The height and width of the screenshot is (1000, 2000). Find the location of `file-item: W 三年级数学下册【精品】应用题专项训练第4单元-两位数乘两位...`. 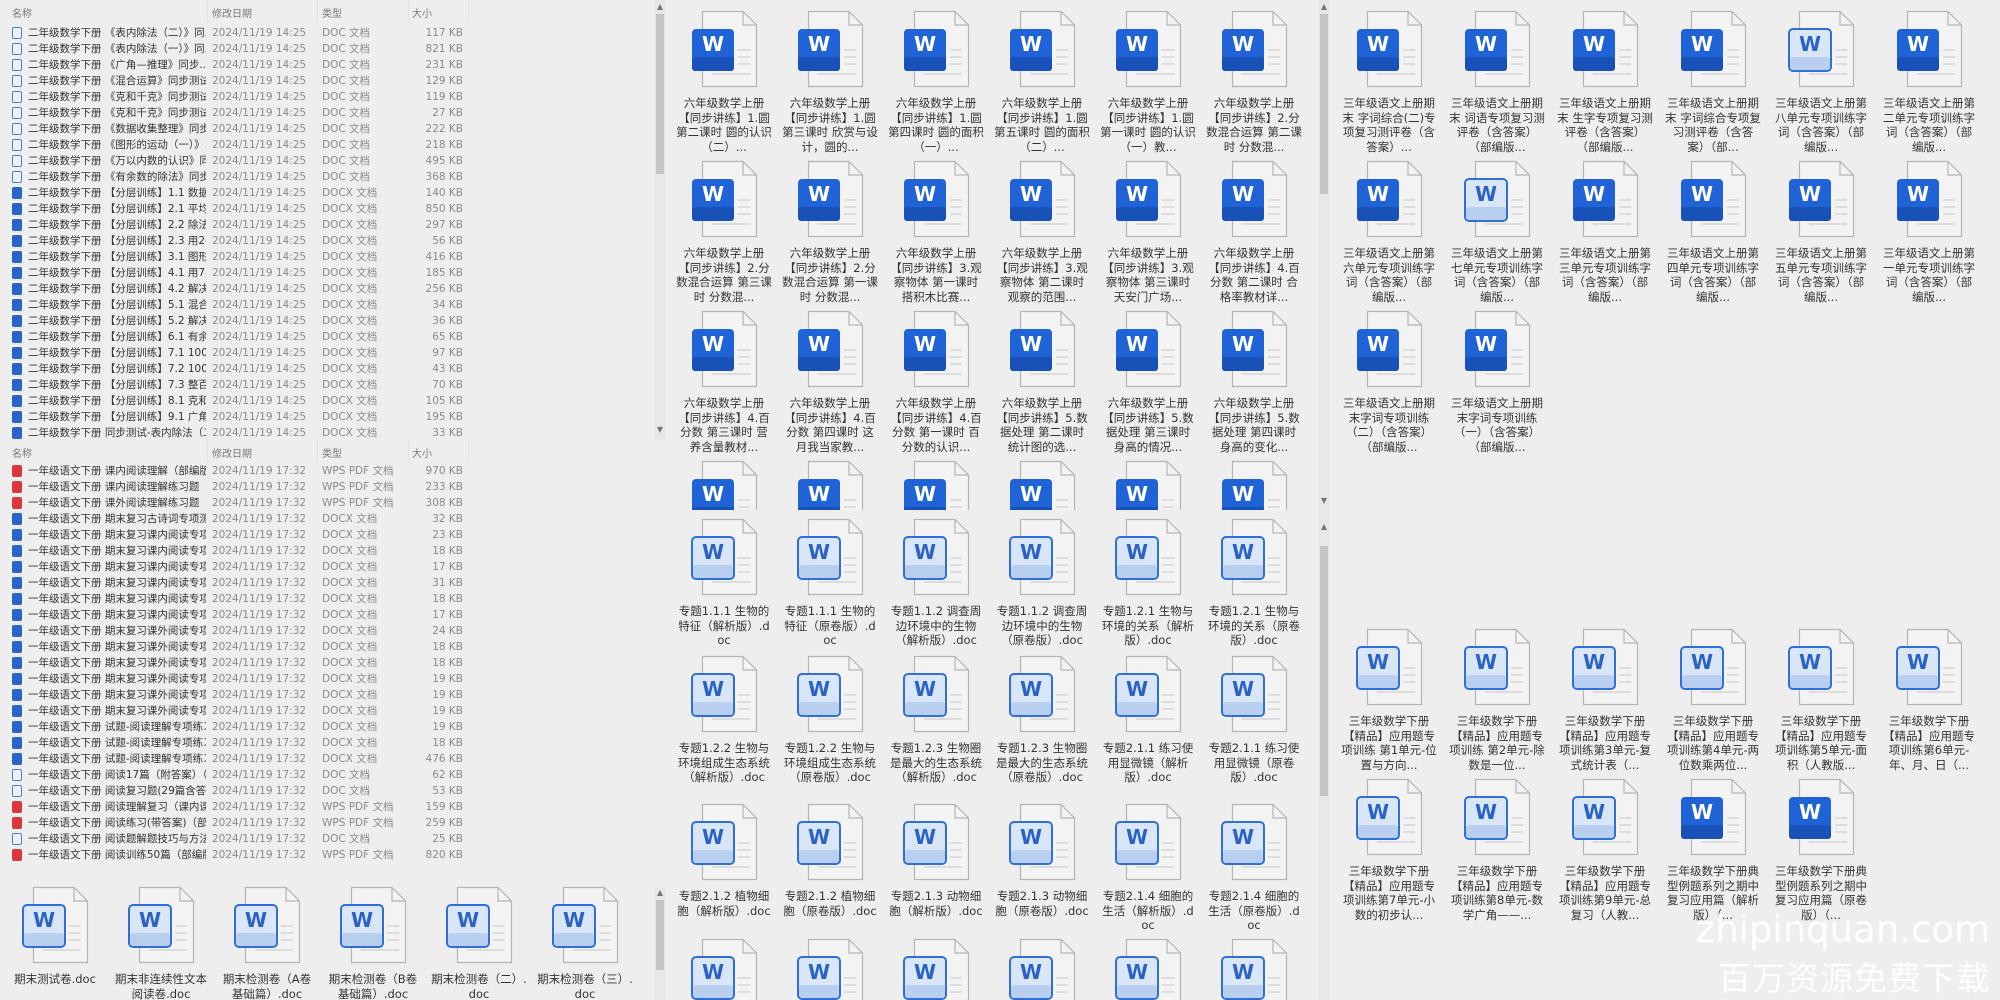

file-item: W 三年级数学下册【精品】应用题专项训练第4单元-两位数乘两位... is located at coordinates (1713, 700).